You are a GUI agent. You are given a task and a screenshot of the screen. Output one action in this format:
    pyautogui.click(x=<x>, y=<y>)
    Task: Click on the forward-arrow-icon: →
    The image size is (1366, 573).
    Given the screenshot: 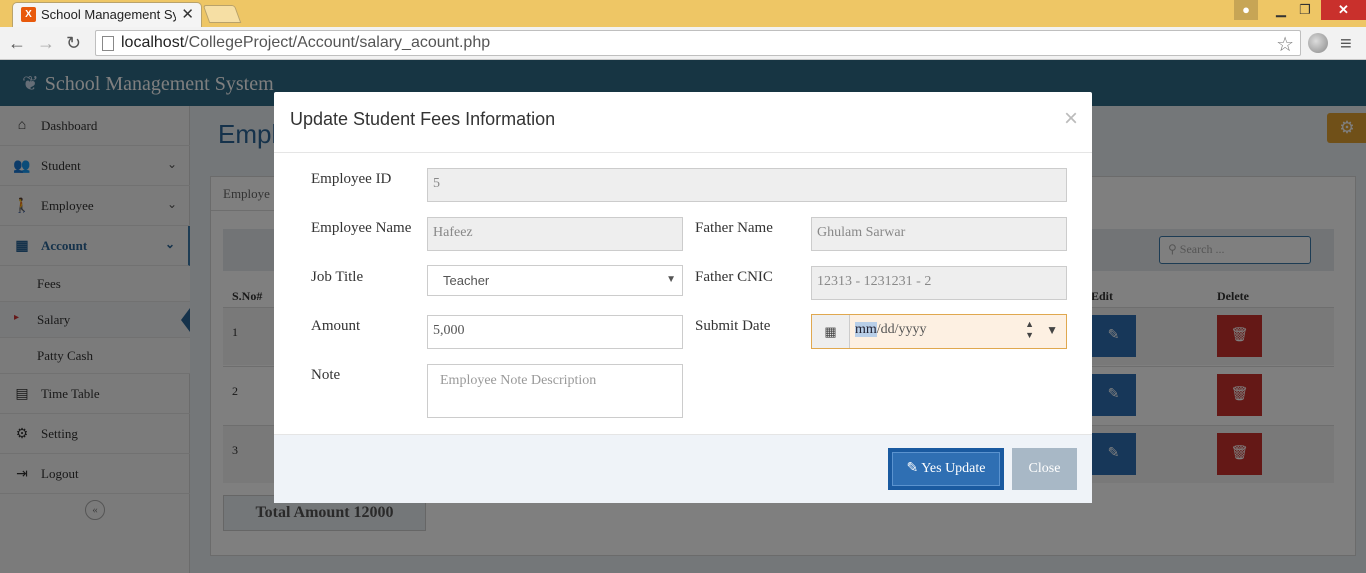 What is the action you would take?
    pyautogui.click(x=46, y=43)
    